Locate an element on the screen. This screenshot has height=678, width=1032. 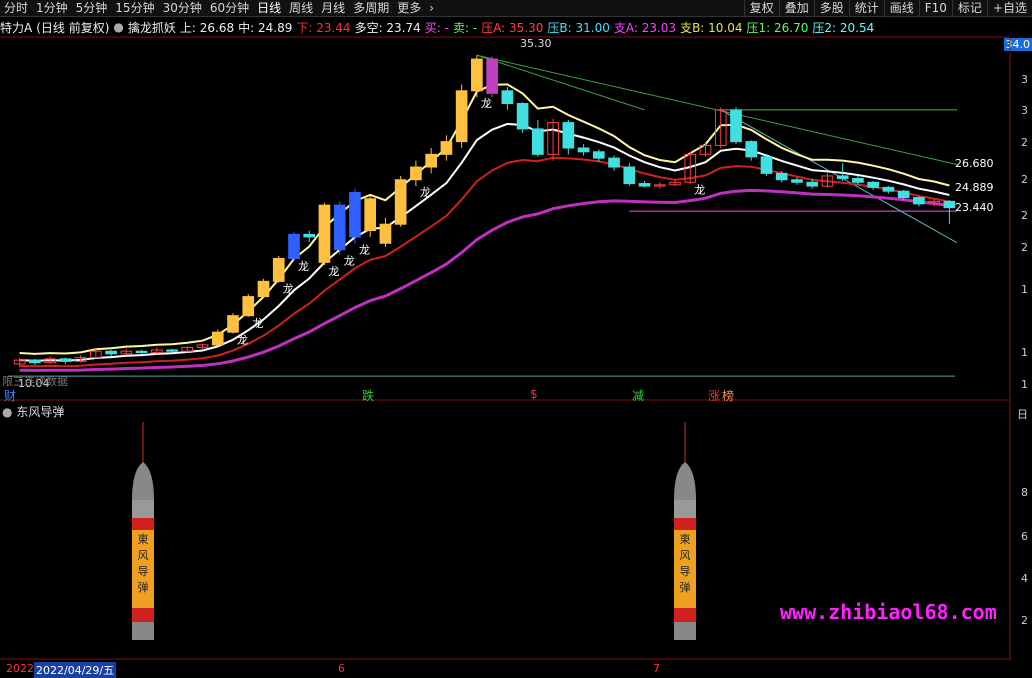
date-cursor: 2022/04/29/五 is located at coordinates (75, 670).